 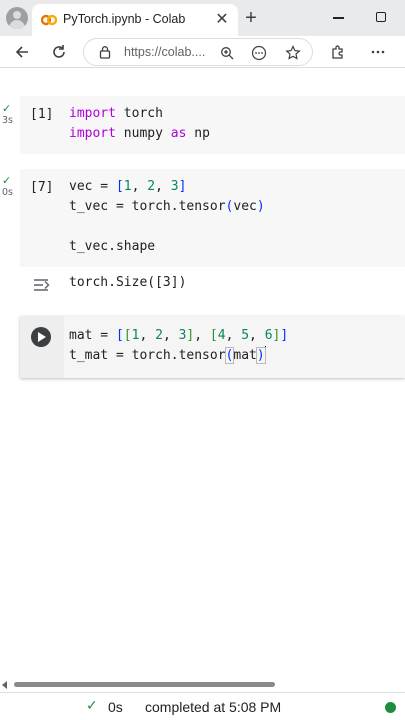 What do you see at coordinates (338, 52) in the screenshot?
I see `extensions-icon` at bounding box center [338, 52].